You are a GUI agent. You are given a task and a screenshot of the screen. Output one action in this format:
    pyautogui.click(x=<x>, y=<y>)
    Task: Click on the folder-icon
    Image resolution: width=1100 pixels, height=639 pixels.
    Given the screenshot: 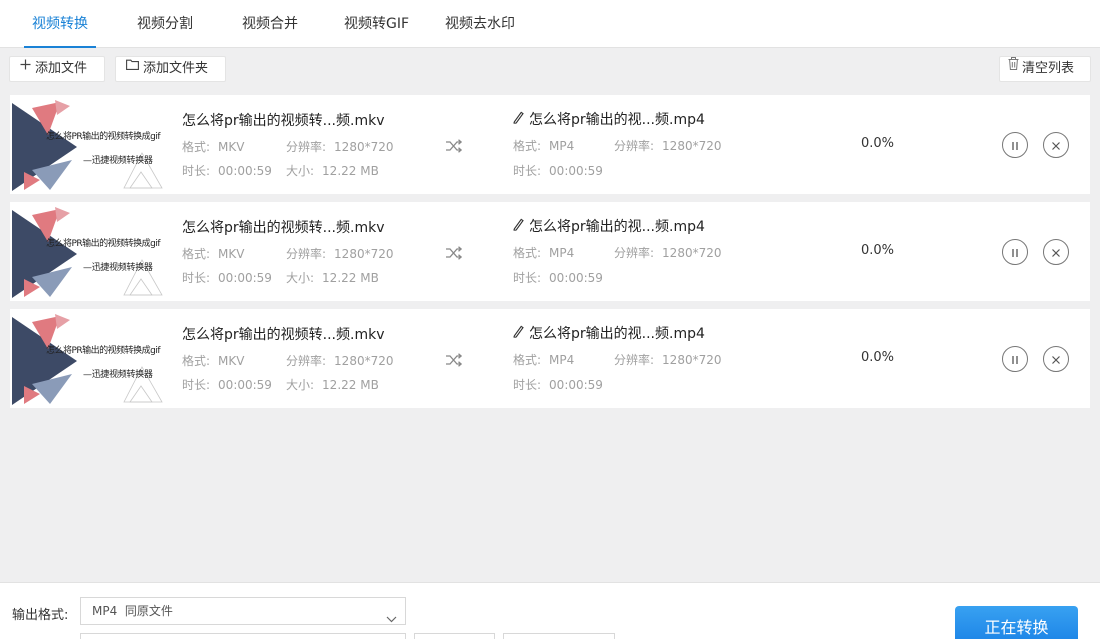 What is the action you would take?
    pyautogui.click(x=132, y=67)
    